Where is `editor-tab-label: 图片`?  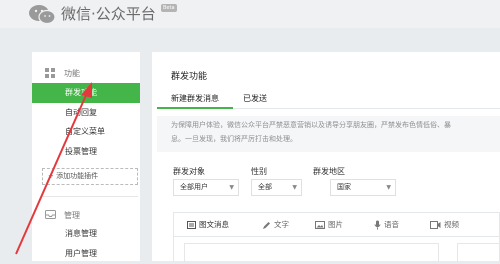 editor-tab-label: 图片 is located at coordinates (335, 224).